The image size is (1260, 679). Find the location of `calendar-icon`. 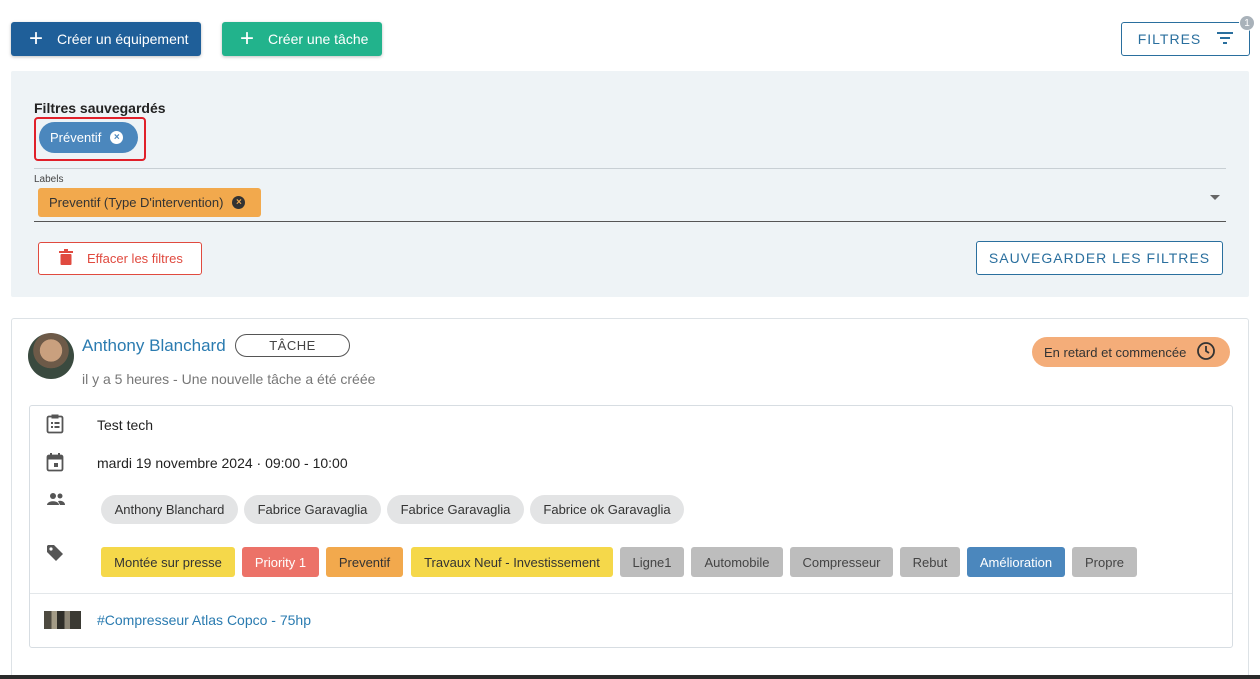

calendar-icon is located at coordinates (56, 463).